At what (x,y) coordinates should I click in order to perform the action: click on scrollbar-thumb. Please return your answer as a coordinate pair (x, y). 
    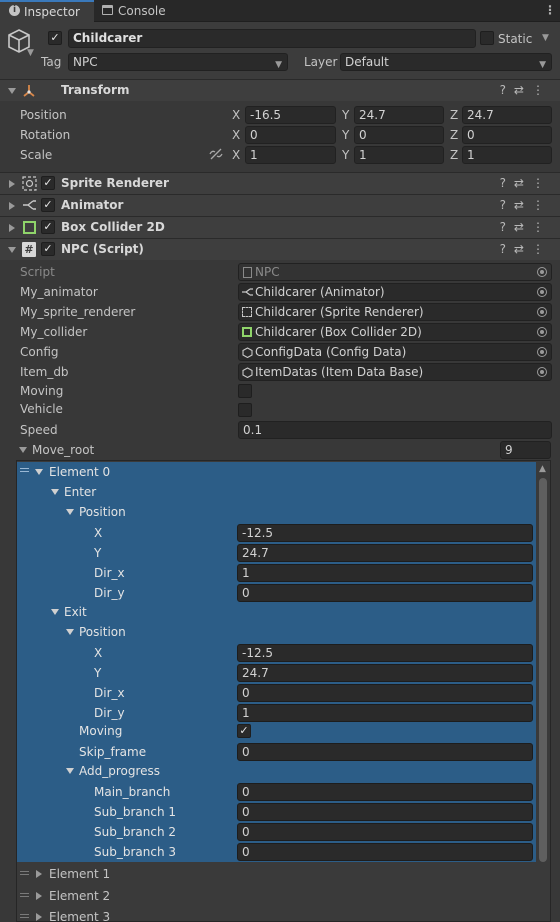
    Looking at the image, I should click on (543, 670).